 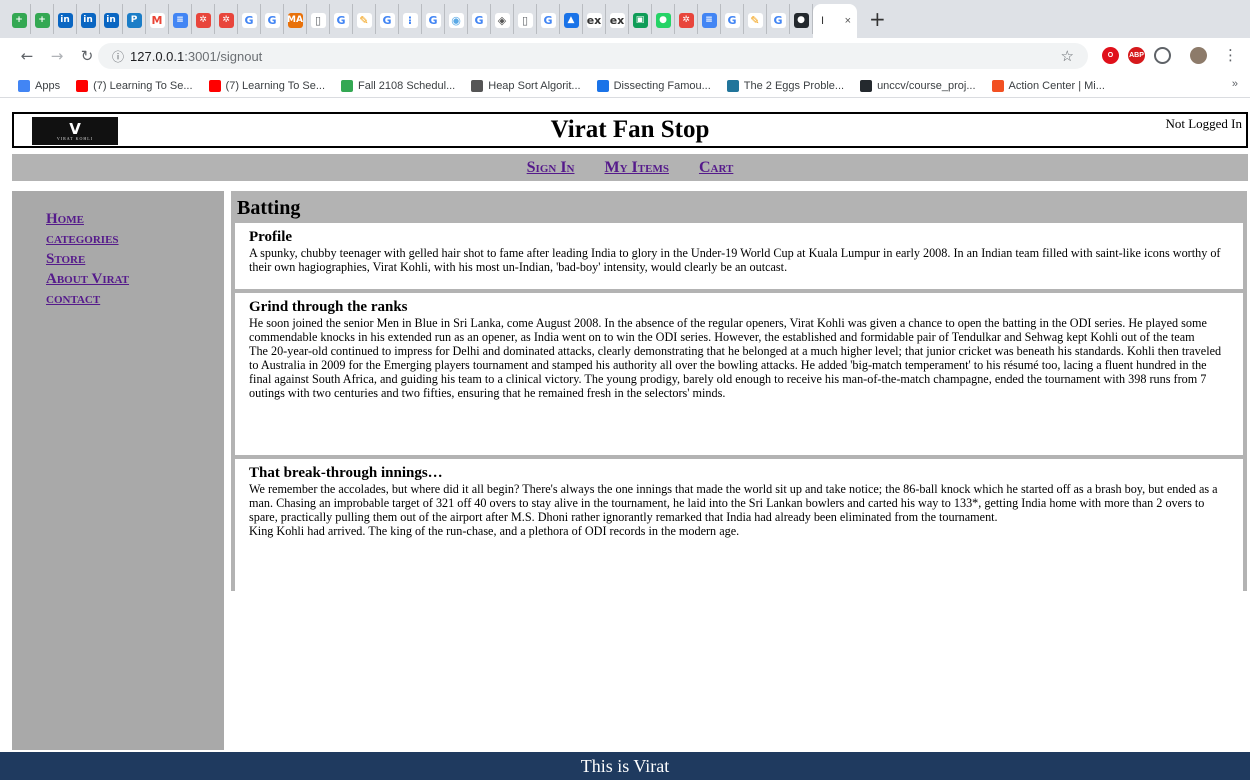 What do you see at coordinates (118, 56) in the screenshot?
I see `site-info-icon: ⓘ` at bounding box center [118, 56].